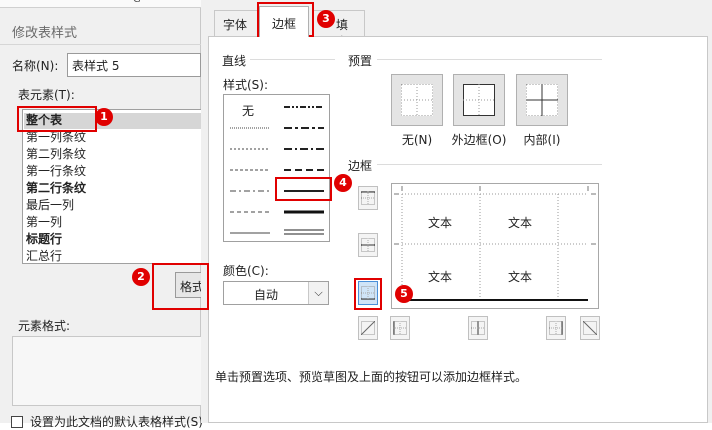 This screenshot has height=430, width=712. Describe the element at coordinates (134, 65) in the screenshot. I see `name-input: 表样式 5` at that location.